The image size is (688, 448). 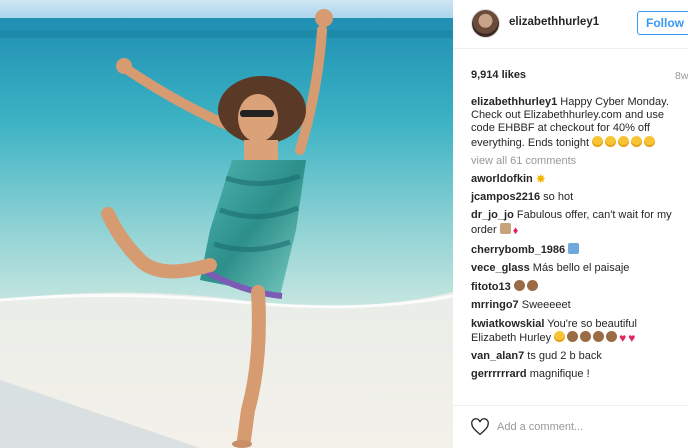 What do you see at coordinates (485, 23) in the screenshot?
I see `profile-avatar` at bounding box center [485, 23].